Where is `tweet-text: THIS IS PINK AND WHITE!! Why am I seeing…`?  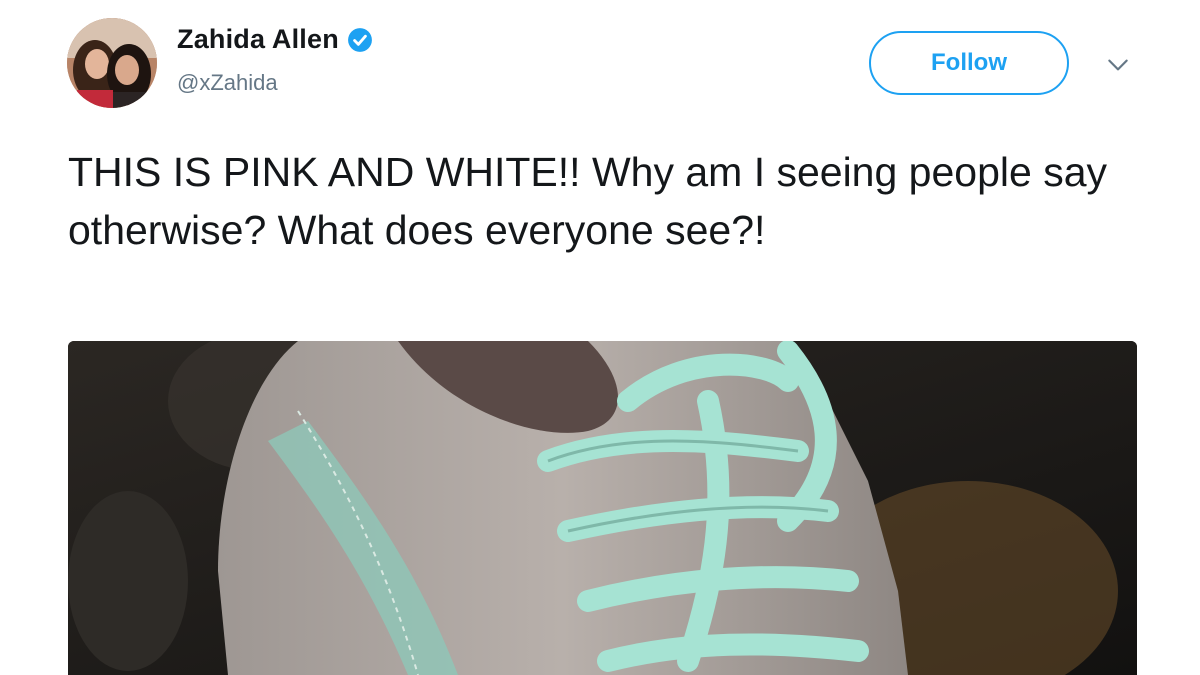
tweet-text: THIS IS PINK AND WHITE!! Why am I seeing… is located at coordinates (587, 201).